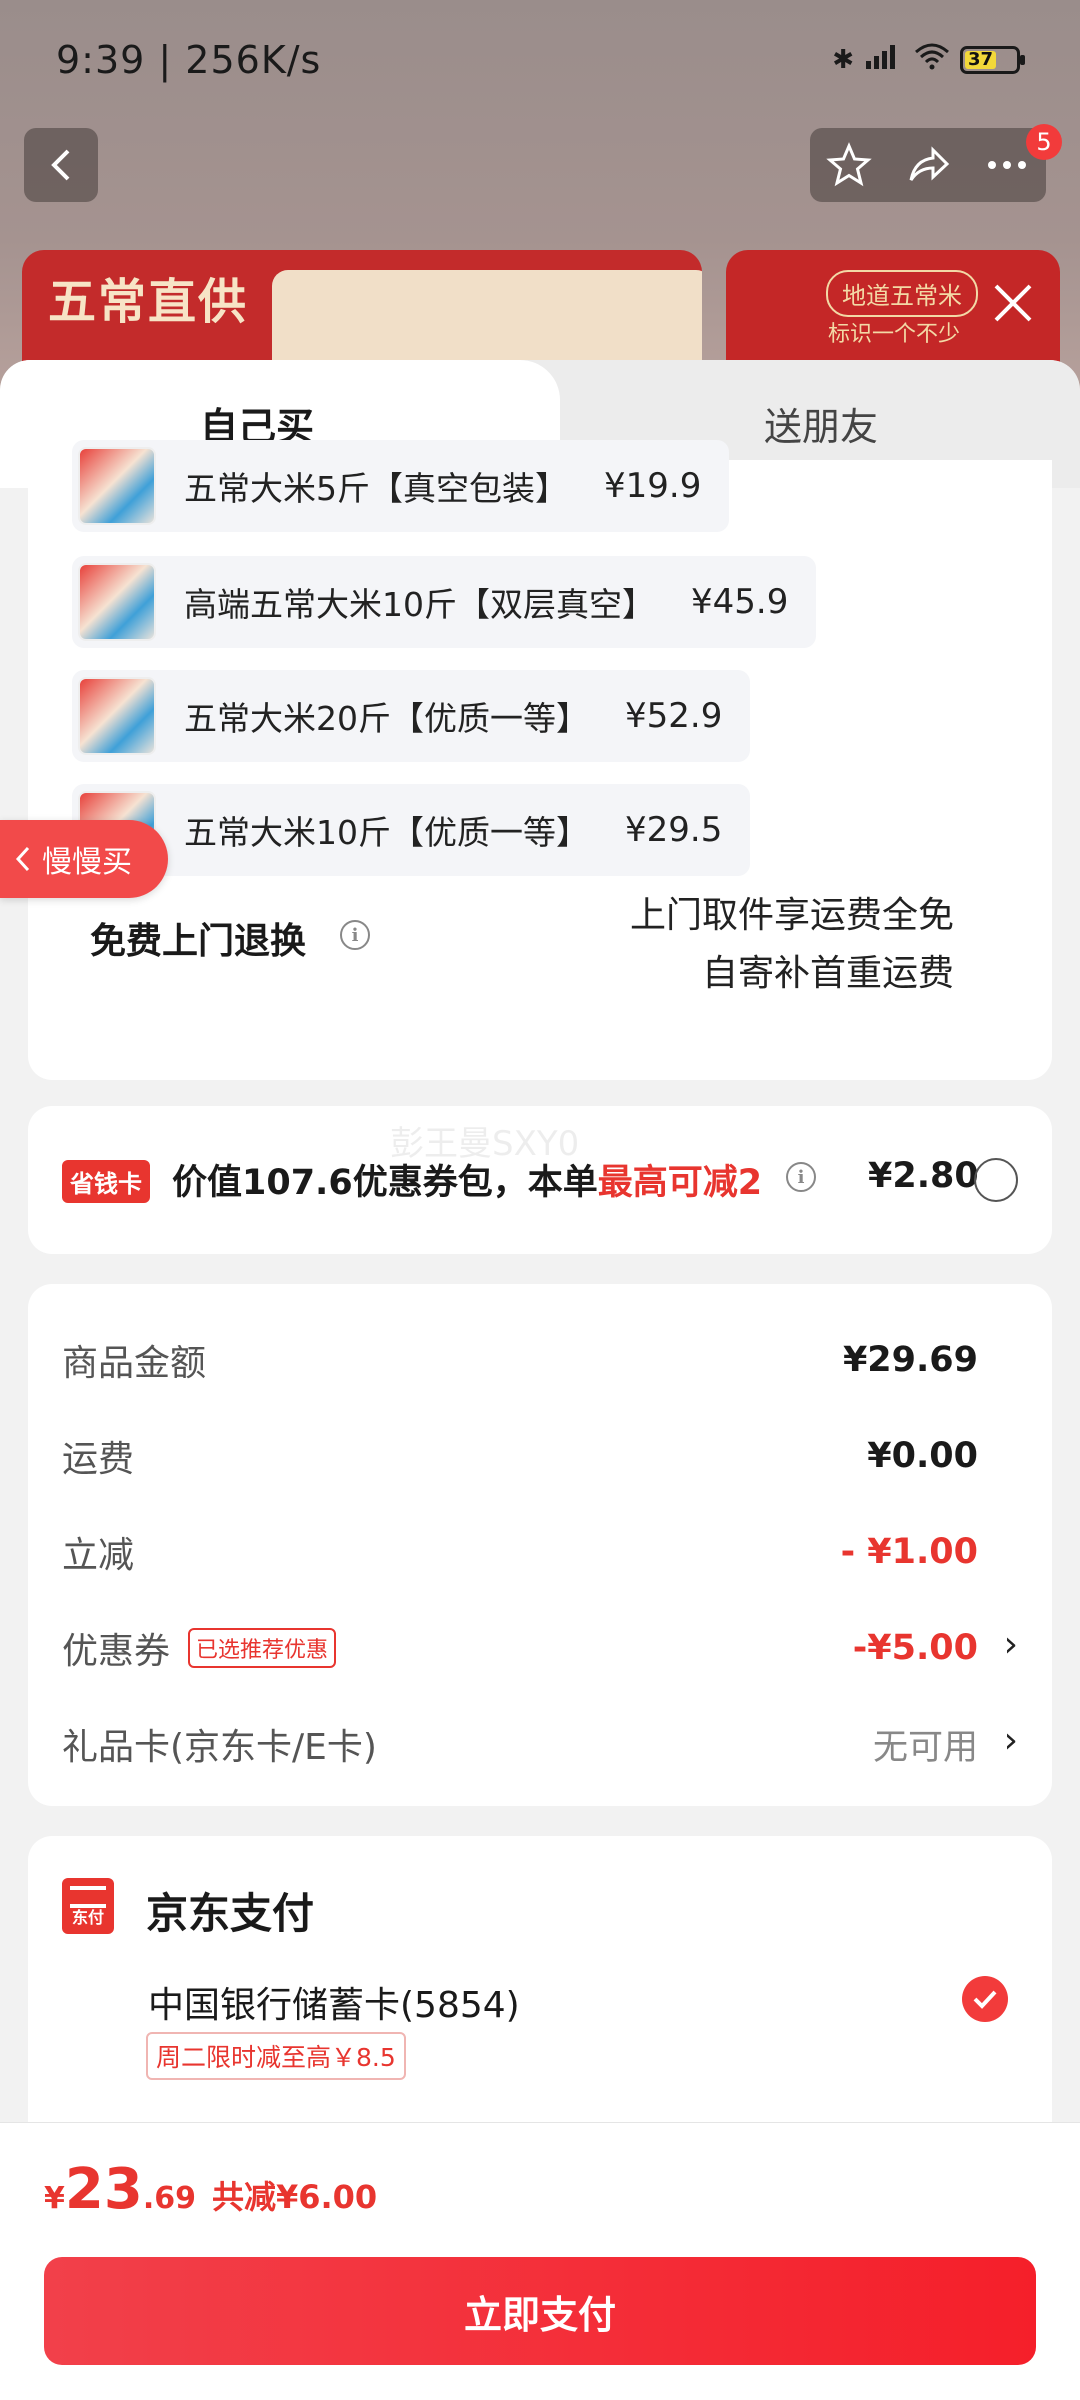 The width and height of the screenshot is (1080, 2400). Describe the element at coordinates (419, 604) in the screenshot. I see `product-name: 高端五常大米10斤【双层真空】` at that location.